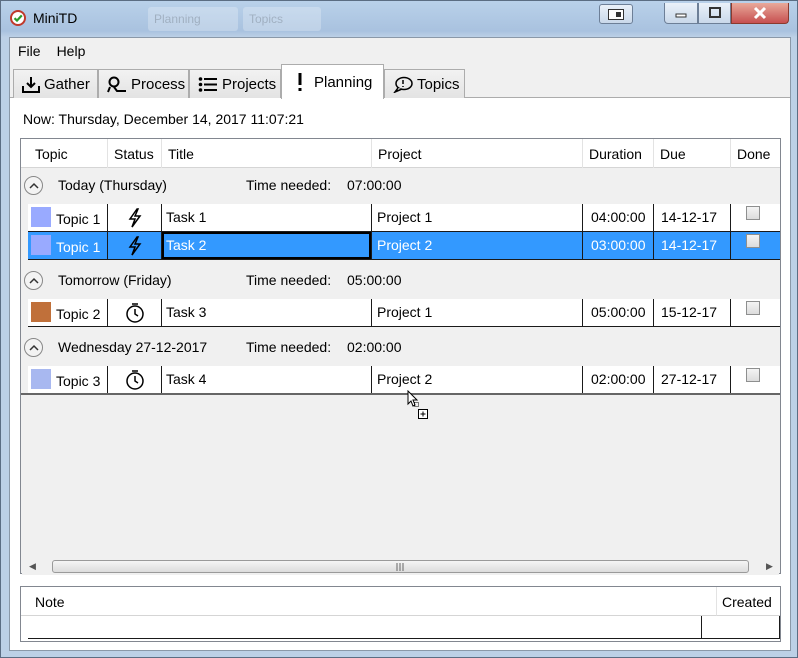 This screenshot has height=658, width=798. I want to click on duration-cell: 02:00:00, so click(618, 379).